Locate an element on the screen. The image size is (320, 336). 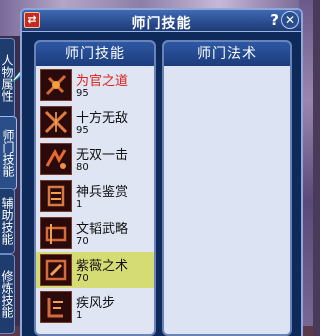
crossed-blades-icon is located at coordinates (56, 122).